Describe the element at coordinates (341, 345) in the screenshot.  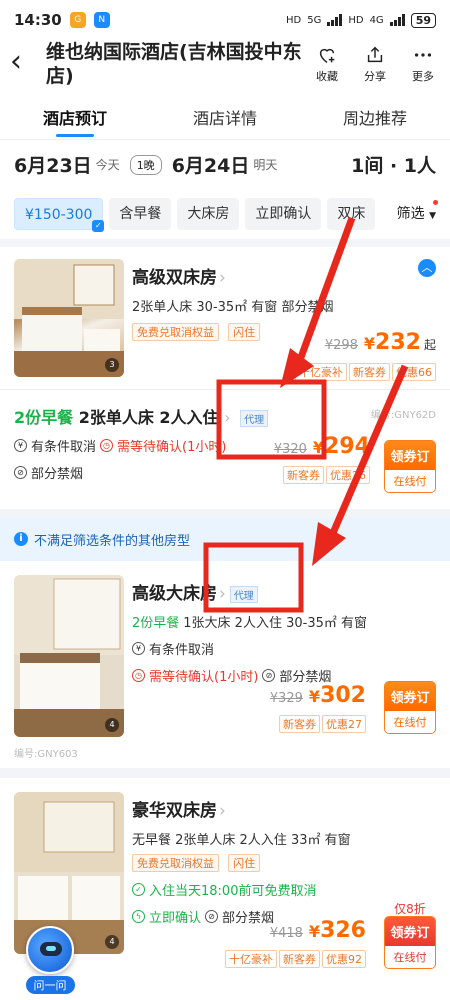
I see `original-price: ¥298` at that location.